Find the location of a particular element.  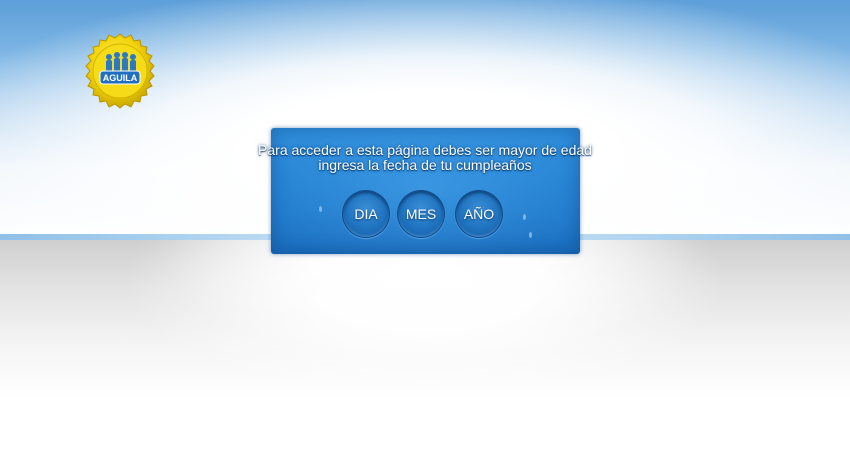

day-button: DIA is located at coordinates (366, 214).